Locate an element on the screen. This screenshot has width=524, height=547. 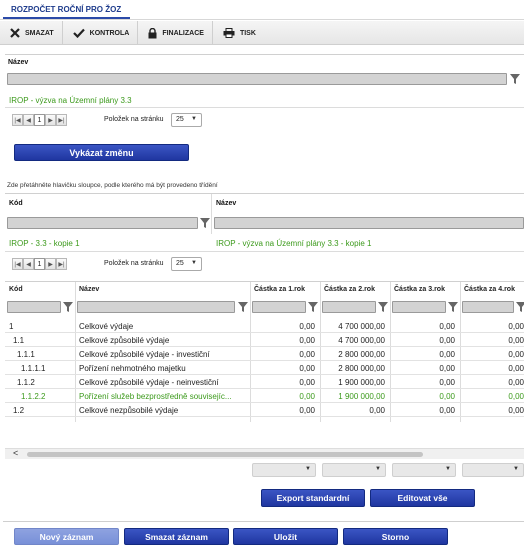
grid2-filter-nazev is located at coordinates (369, 223).